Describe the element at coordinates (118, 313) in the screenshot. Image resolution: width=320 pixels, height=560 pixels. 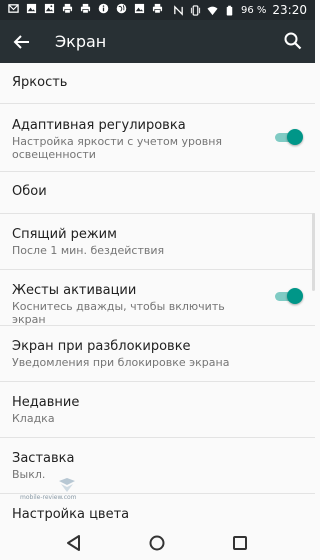
I see `setting-subtitle: Коснитесь дважды, чтобы включить экран` at that location.